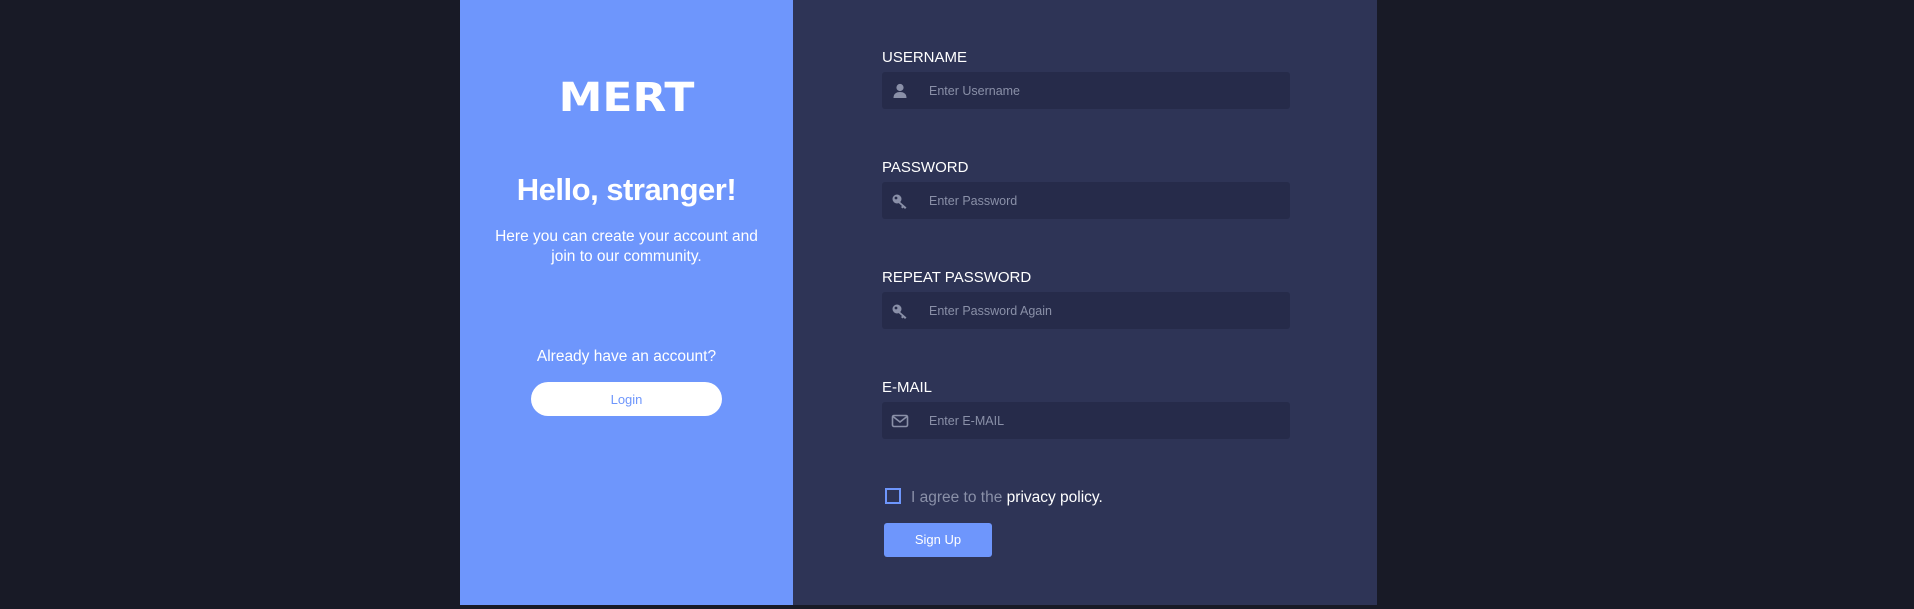 This screenshot has height=609, width=1914. Describe the element at coordinates (925, 57) in the screenshot. I see `username-label: USERNAME` at that location.